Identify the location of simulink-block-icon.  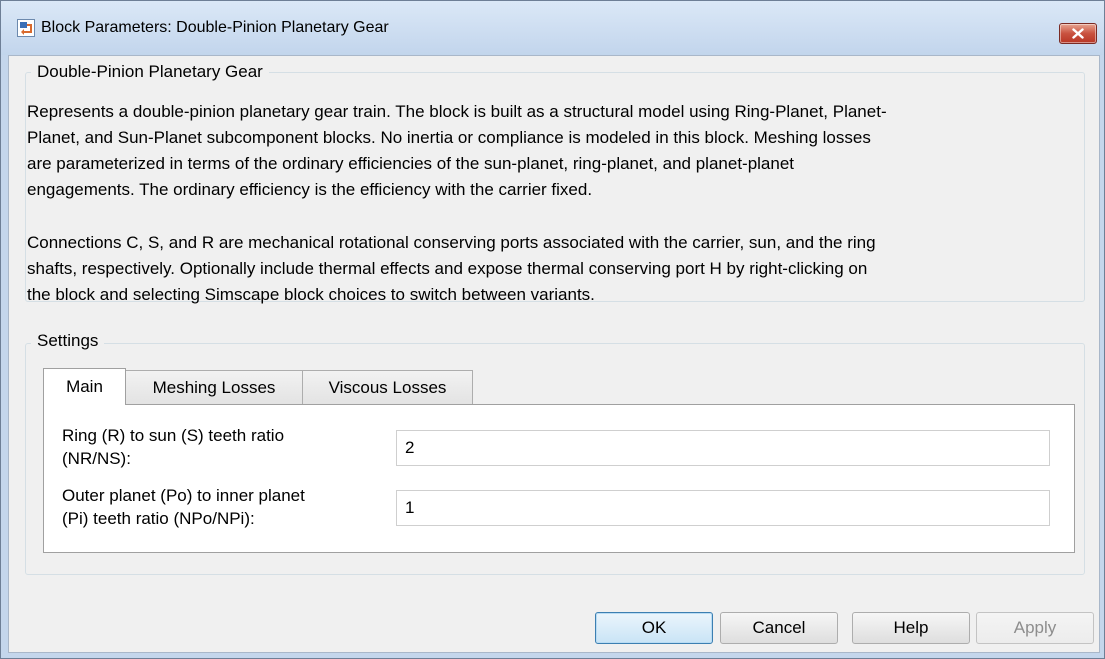
(26, 28).